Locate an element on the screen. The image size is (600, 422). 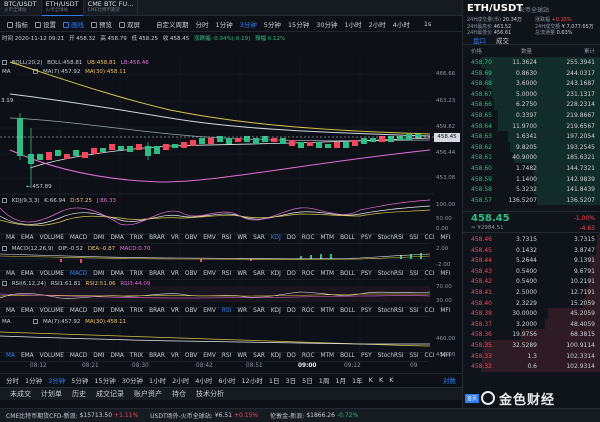
interval-option: 3日 is located at coordinates (290, 380).